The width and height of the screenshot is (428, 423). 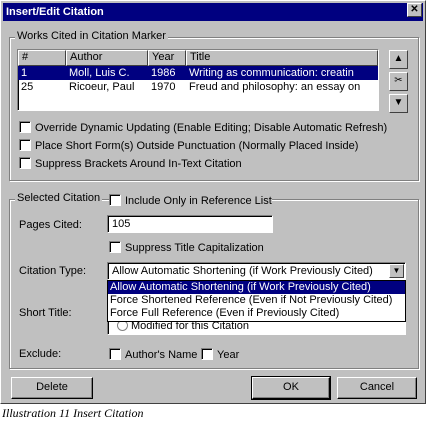 What do you see at coordinates (161, 355) in the screenshot?
I see `exclude-author-label: Author's Name` at bounding box center [161, 355].